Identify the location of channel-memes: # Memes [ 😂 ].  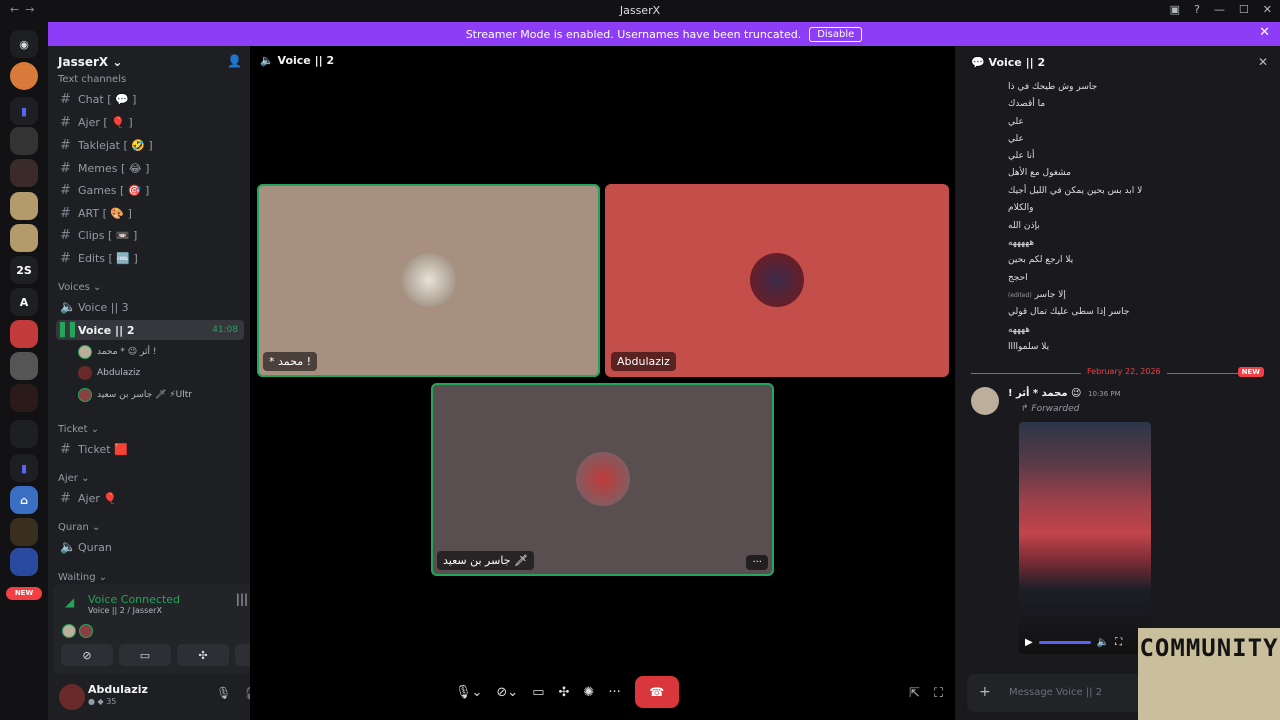
(150, 168).